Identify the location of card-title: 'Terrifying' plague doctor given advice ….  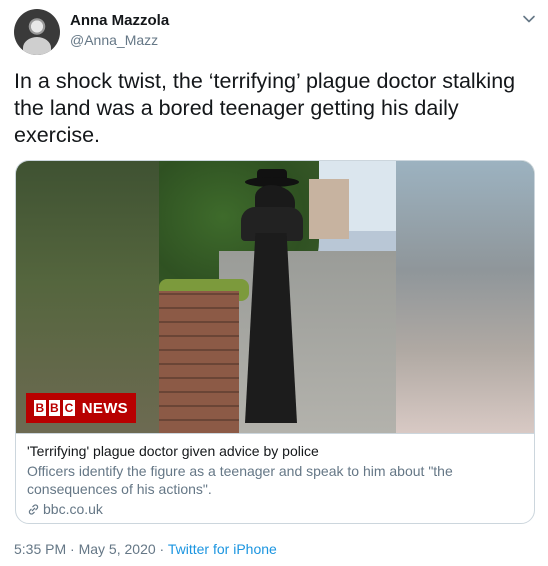
(173, 451).